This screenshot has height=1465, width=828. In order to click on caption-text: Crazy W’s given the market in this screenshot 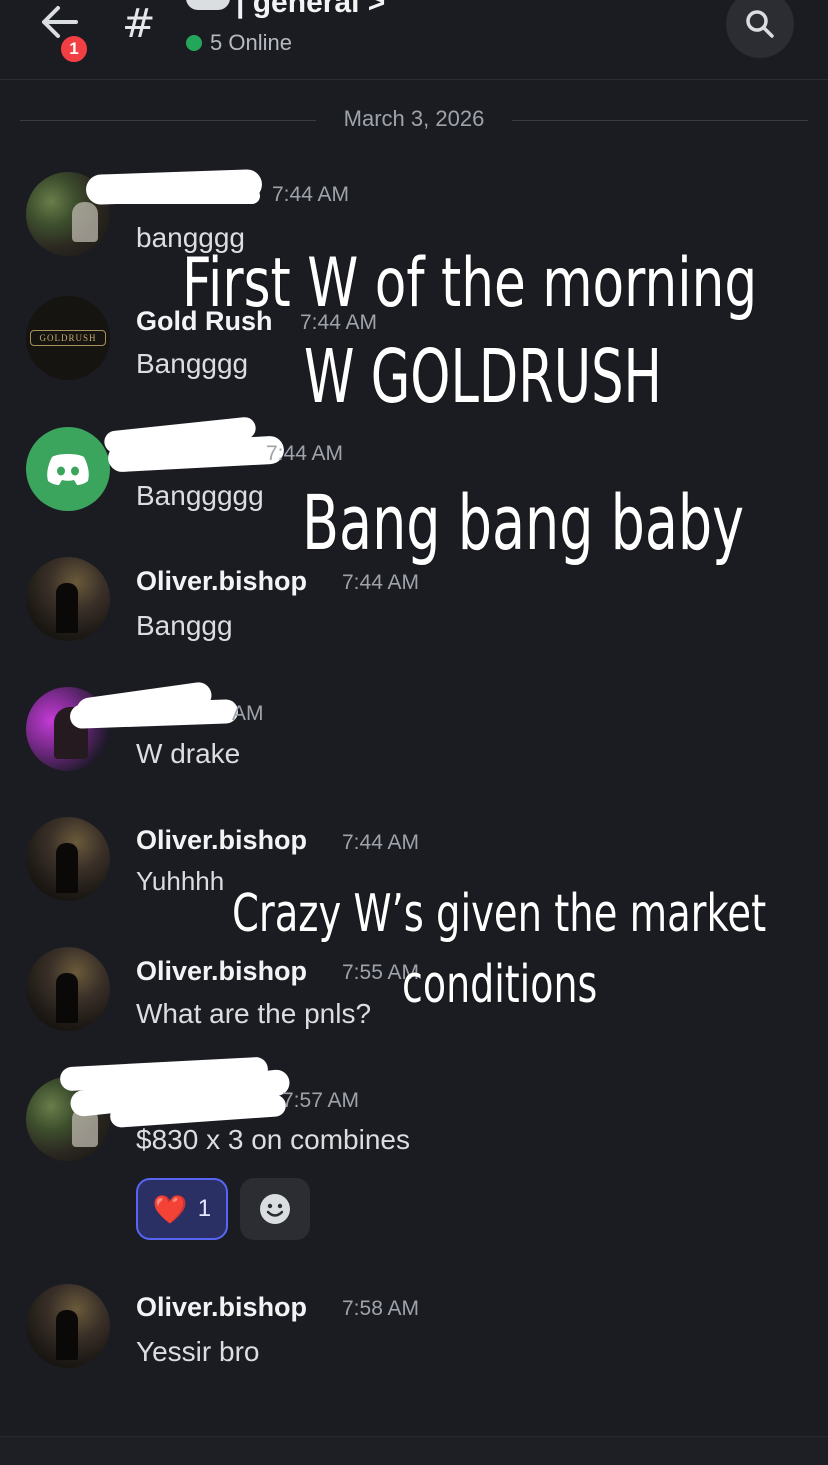, I will do `click(499, 914)`.